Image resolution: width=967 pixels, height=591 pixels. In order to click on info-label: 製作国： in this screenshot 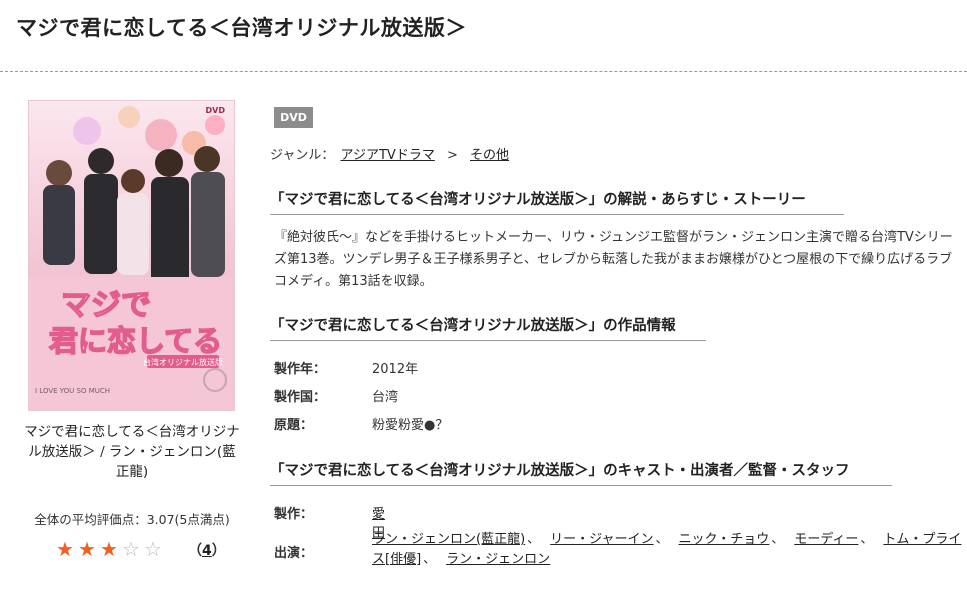, I will do `click(300, 397)`.